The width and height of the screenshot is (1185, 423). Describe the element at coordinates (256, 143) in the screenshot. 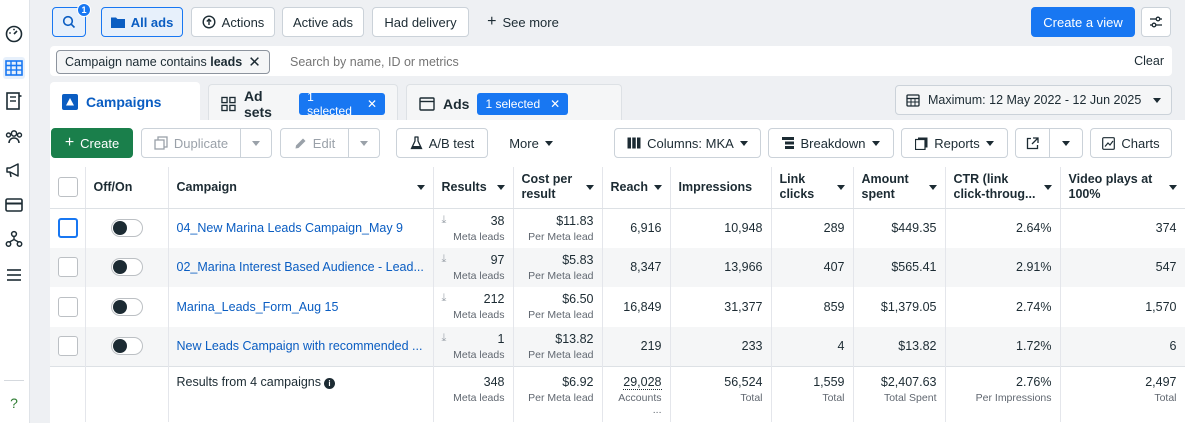

I see `duplicate-dropdown` at that location.